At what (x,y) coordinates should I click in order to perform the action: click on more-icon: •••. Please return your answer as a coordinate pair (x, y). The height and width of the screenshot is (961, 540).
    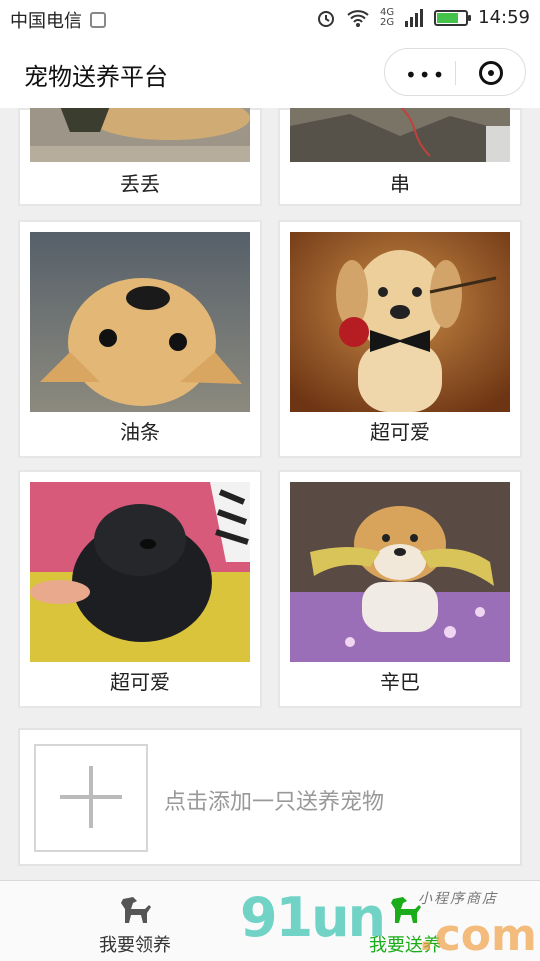
    Looking at the image, I should click on (425, 75).